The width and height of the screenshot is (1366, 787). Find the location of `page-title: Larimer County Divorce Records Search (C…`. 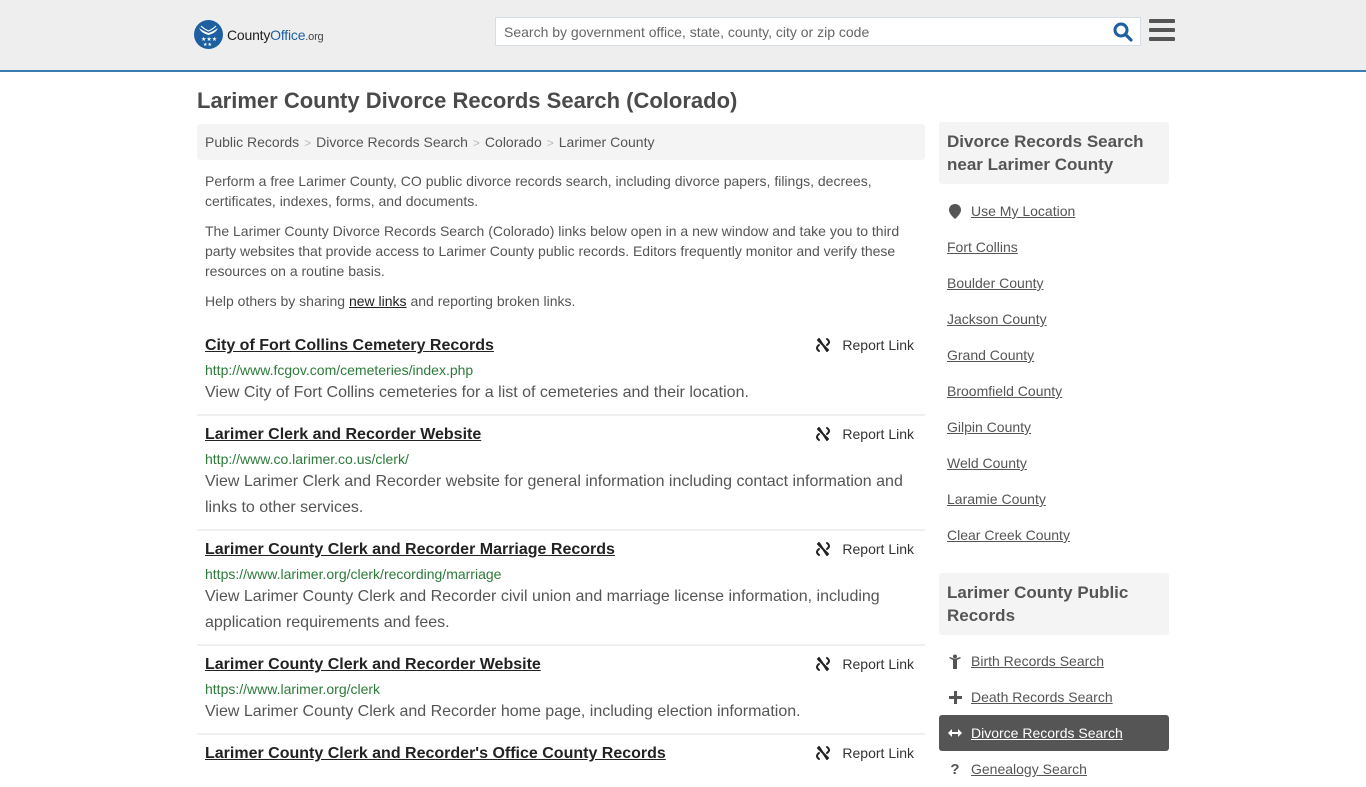

page-title: Larimer County Divorce Records Search (C… is located at coordinates (467, 100).